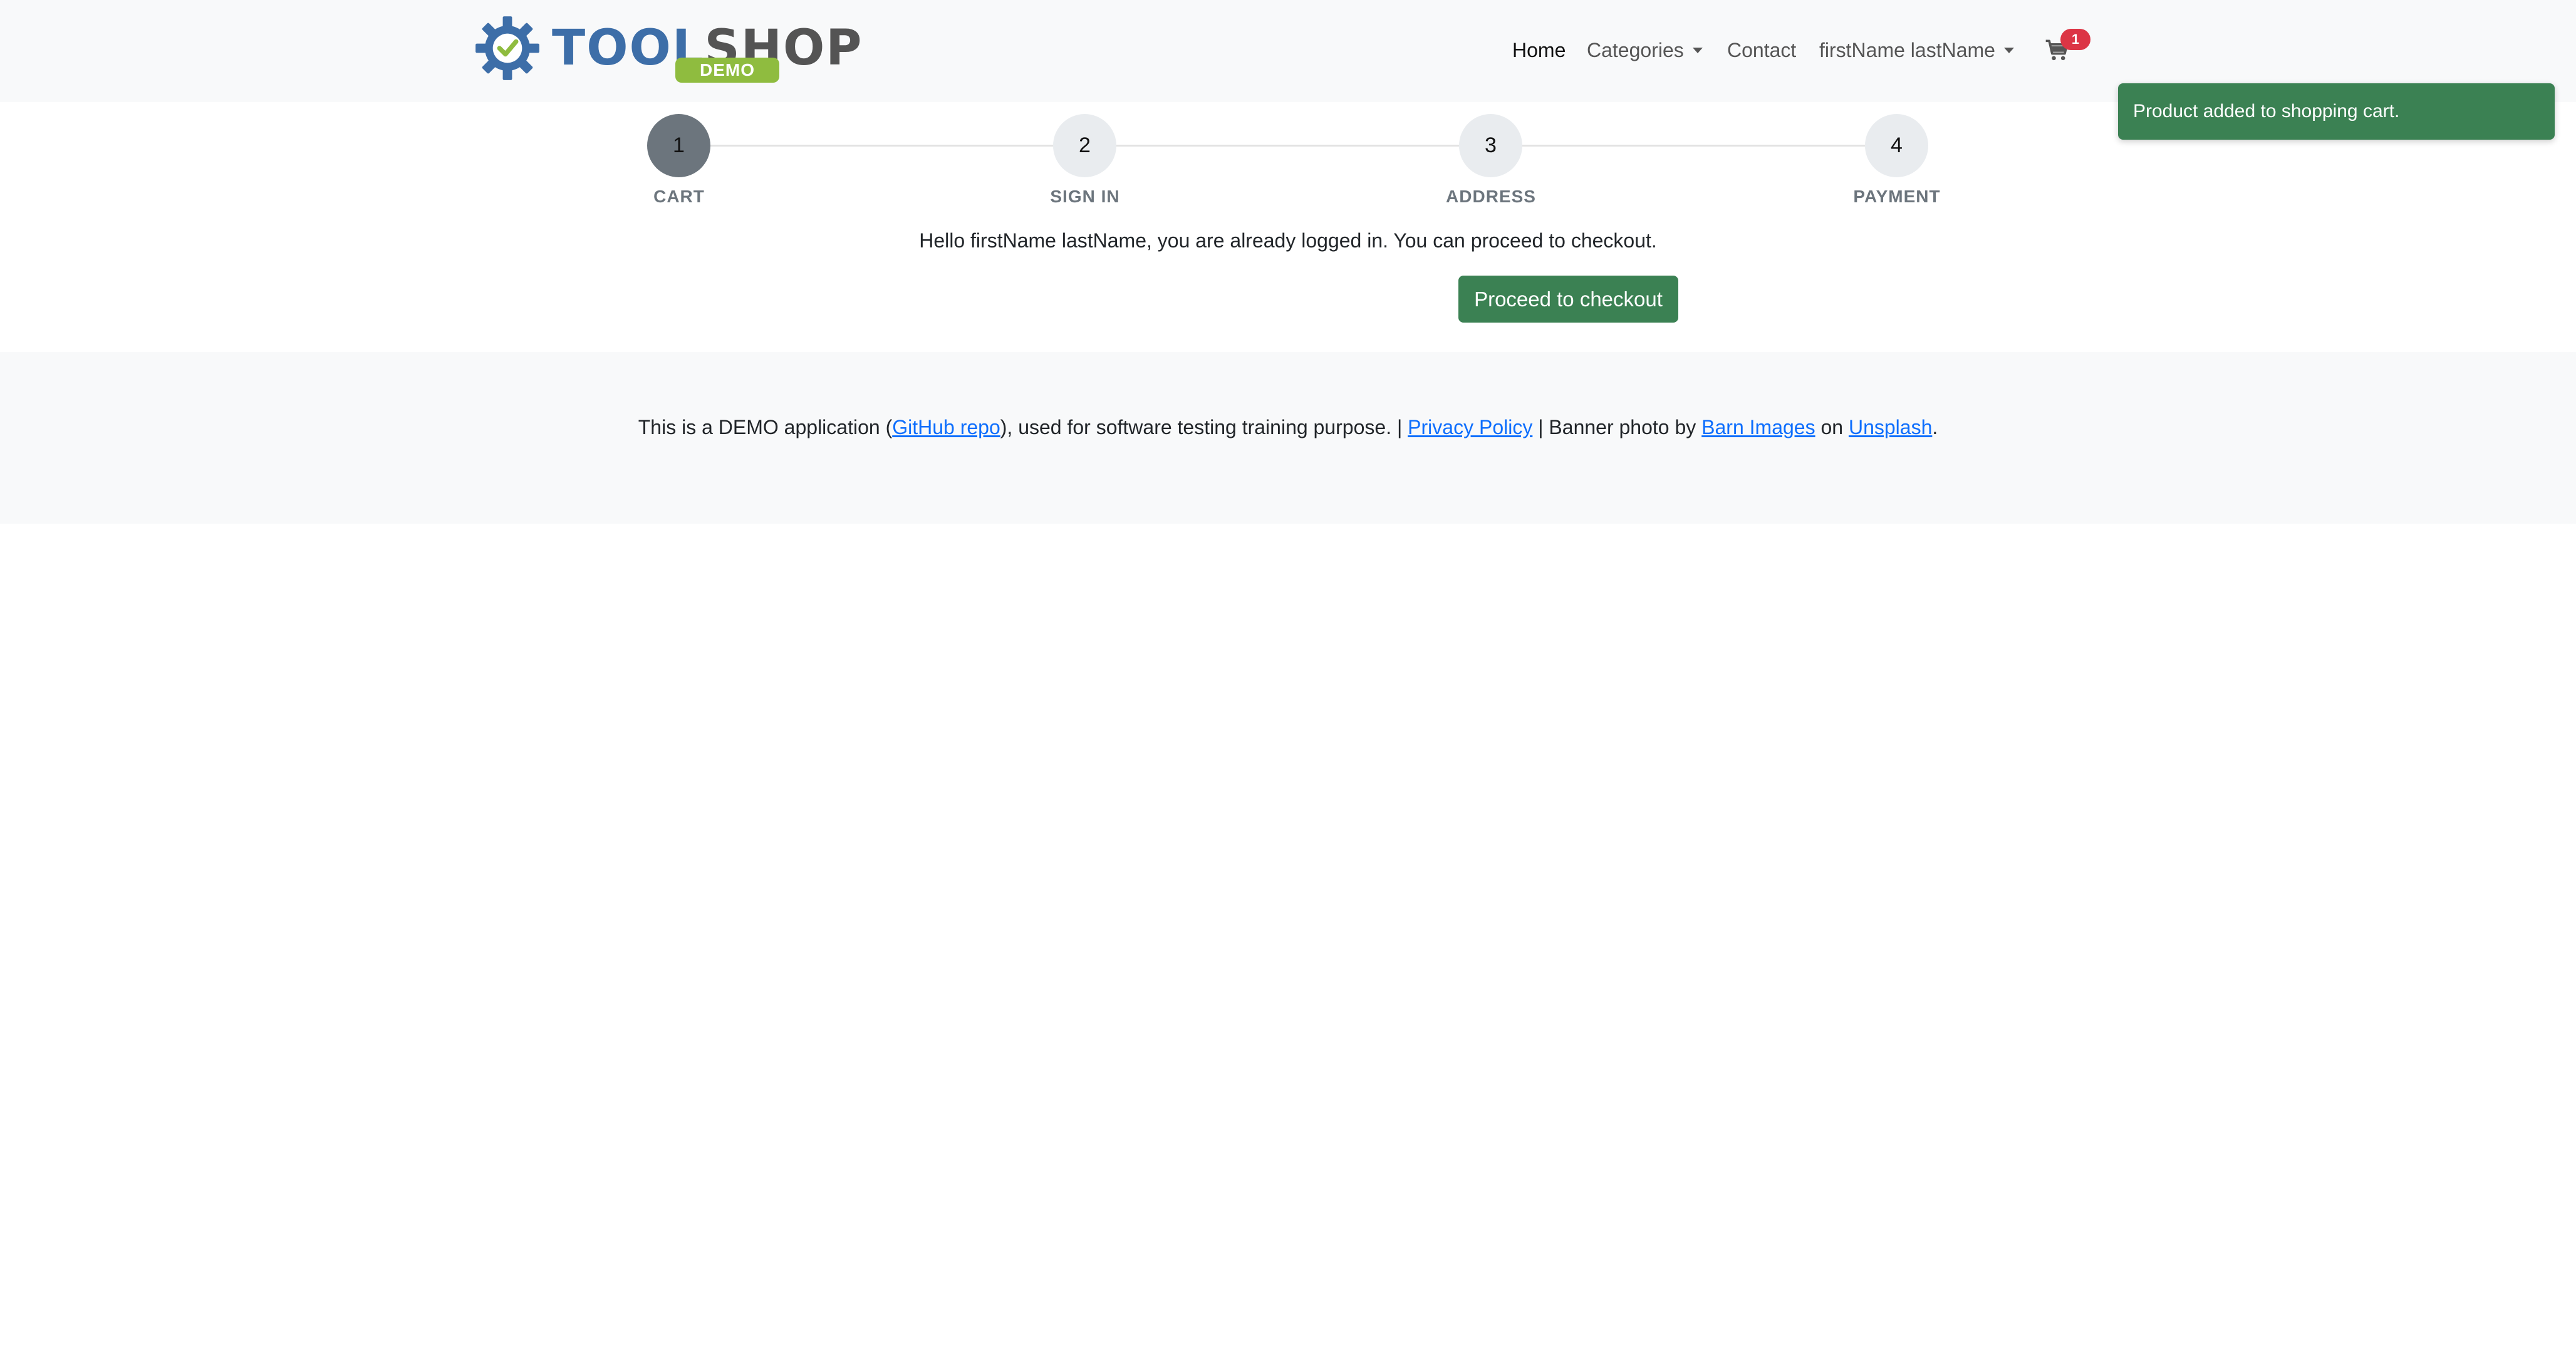 Image resolution: width=2576 pixels, height=1358 pixels. What do you see at coordinates (1491, 197) in the screenshot?
I see `step-address-label: ADDRESS` at bounding box center [1491, 197].